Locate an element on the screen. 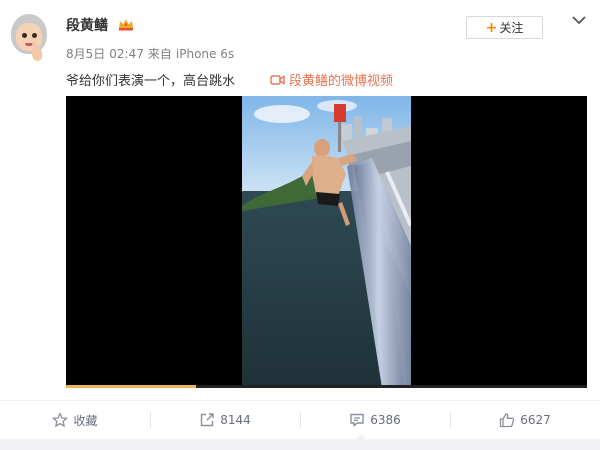 Image resolution: width=600 pixels, height=450 pixels. like-button: 6627 is located at coordinates (525, 420).